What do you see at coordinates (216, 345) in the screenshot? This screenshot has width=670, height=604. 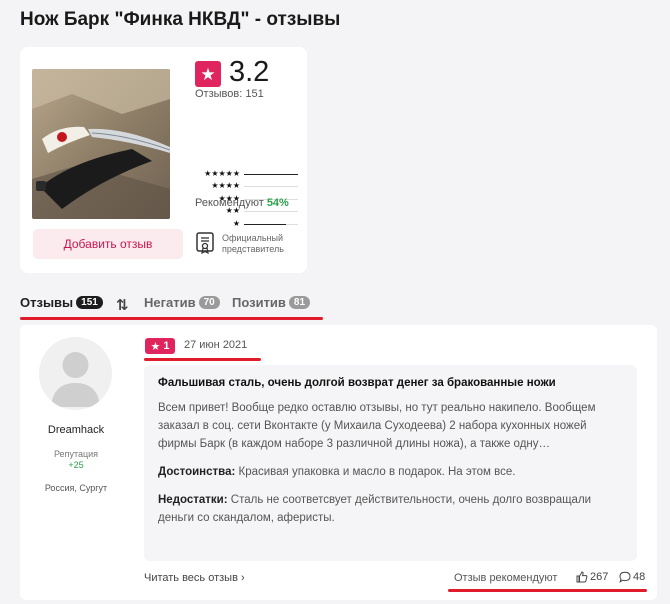 I see `review-date: 27 июн 2021` at bounding box center [216, 345].